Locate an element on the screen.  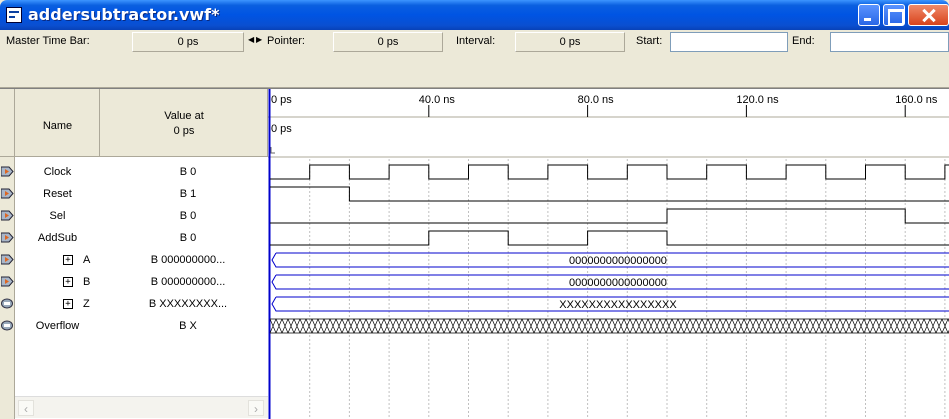
clock-waveform is located at coordinates (609, 172).